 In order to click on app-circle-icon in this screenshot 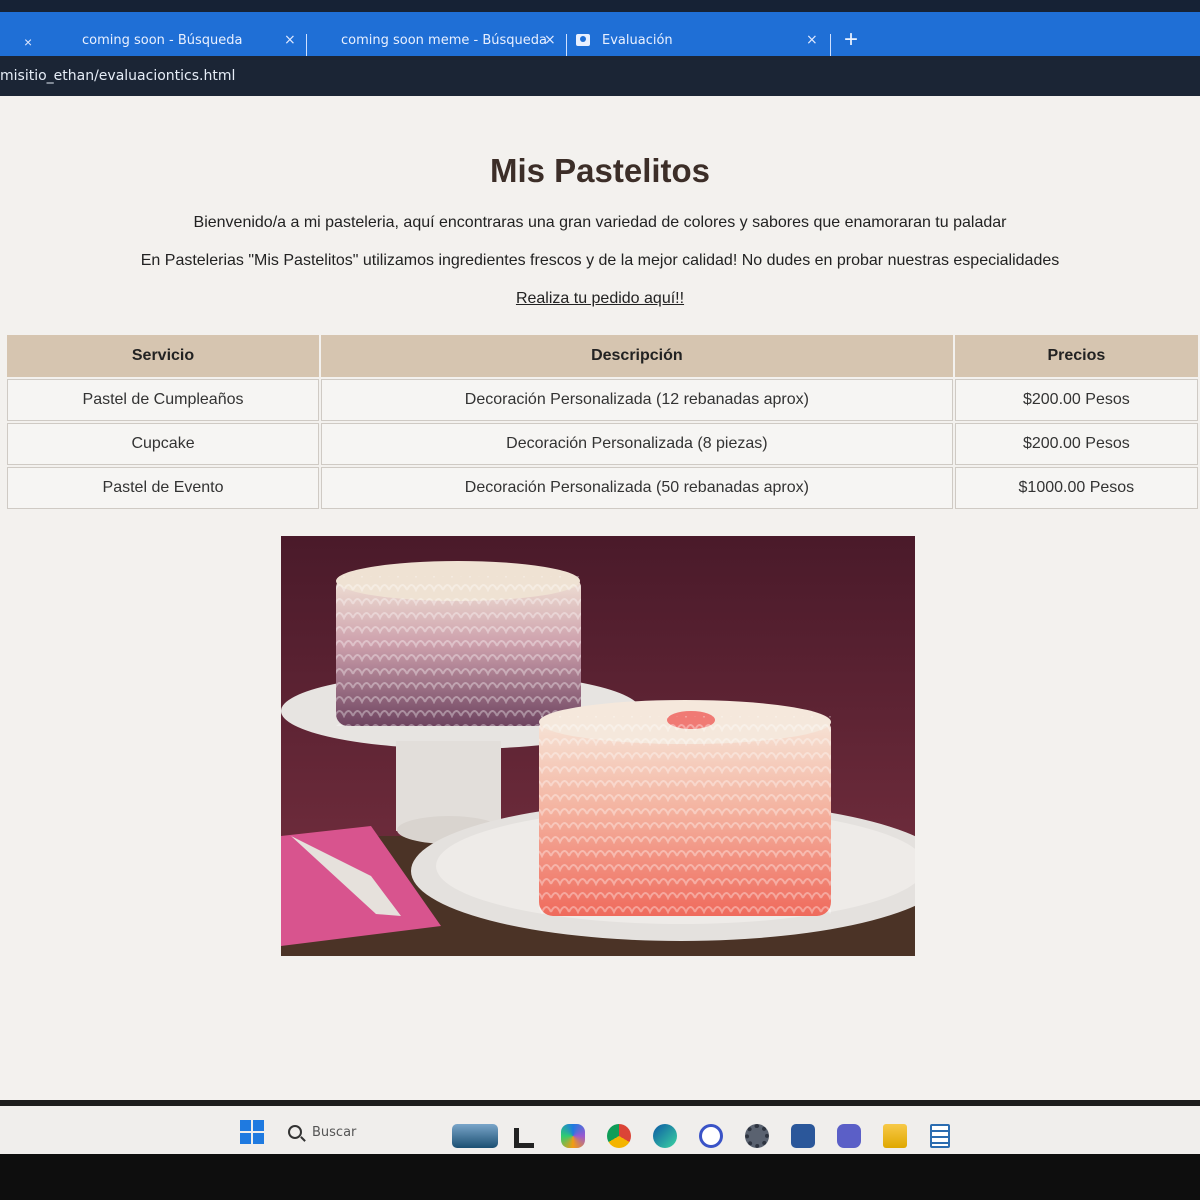, I will do `click(711, 1136)`.